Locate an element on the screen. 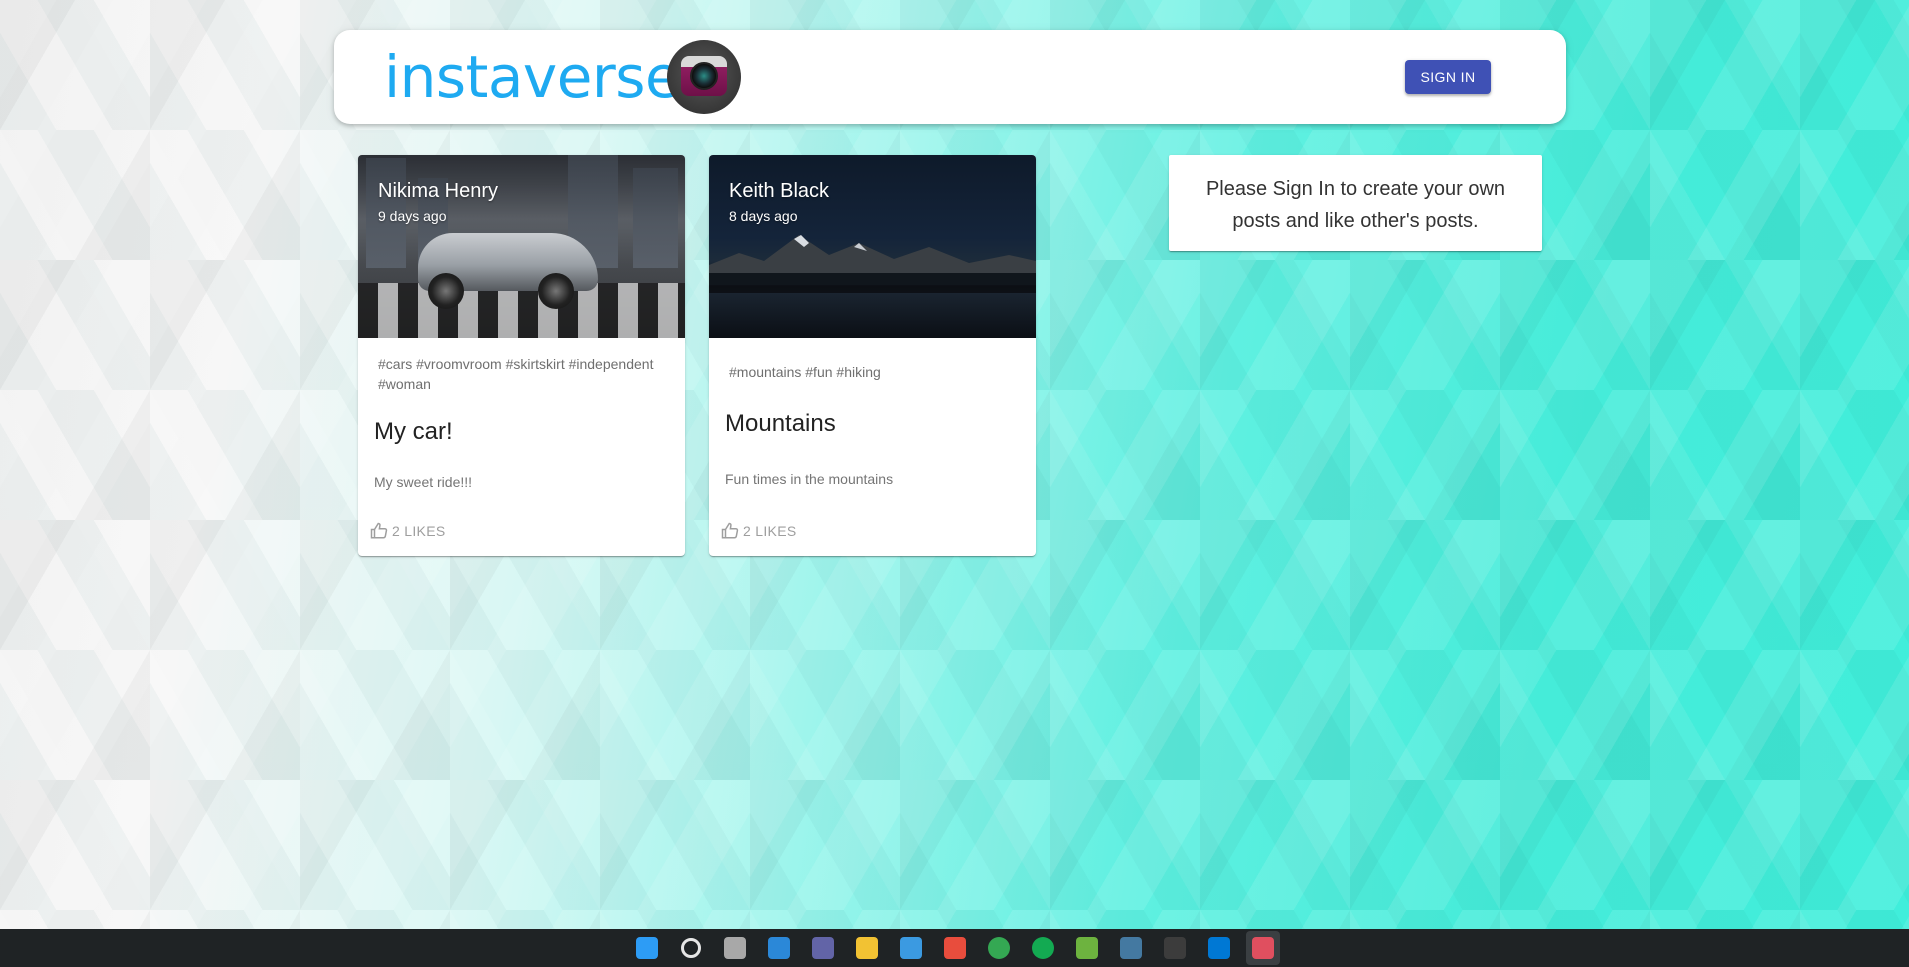  post-image-mountains: Keith Black 8 days ago is located at coordinates (872, 246).